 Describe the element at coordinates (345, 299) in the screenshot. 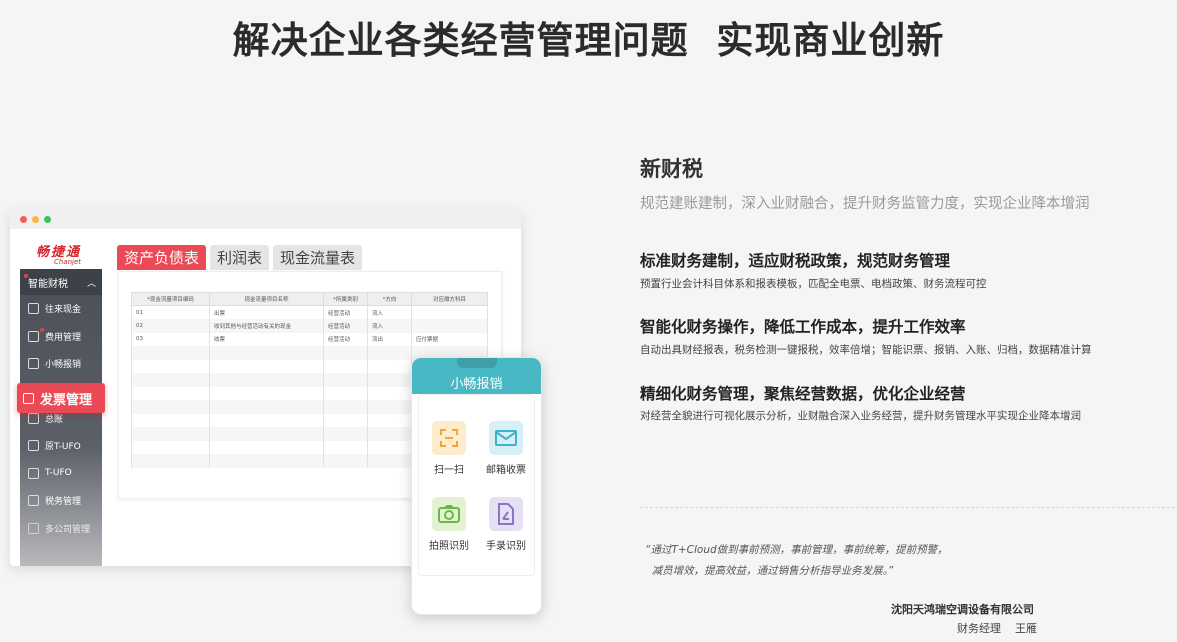

I see `column-header: *所属类别` at that location.